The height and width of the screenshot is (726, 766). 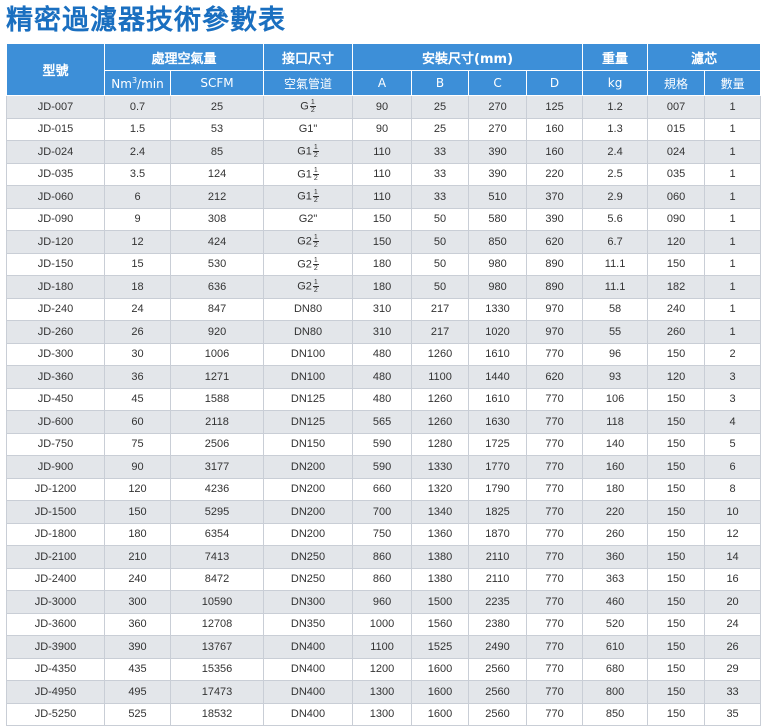 What do you see at coordinates (615, 714) in the screenshot?
I see `cell-kg: 850` at bounding box center [615, 714].